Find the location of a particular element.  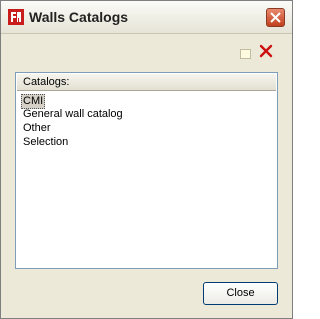

list-item: General wall catalog is located at coordinates (73, 114).